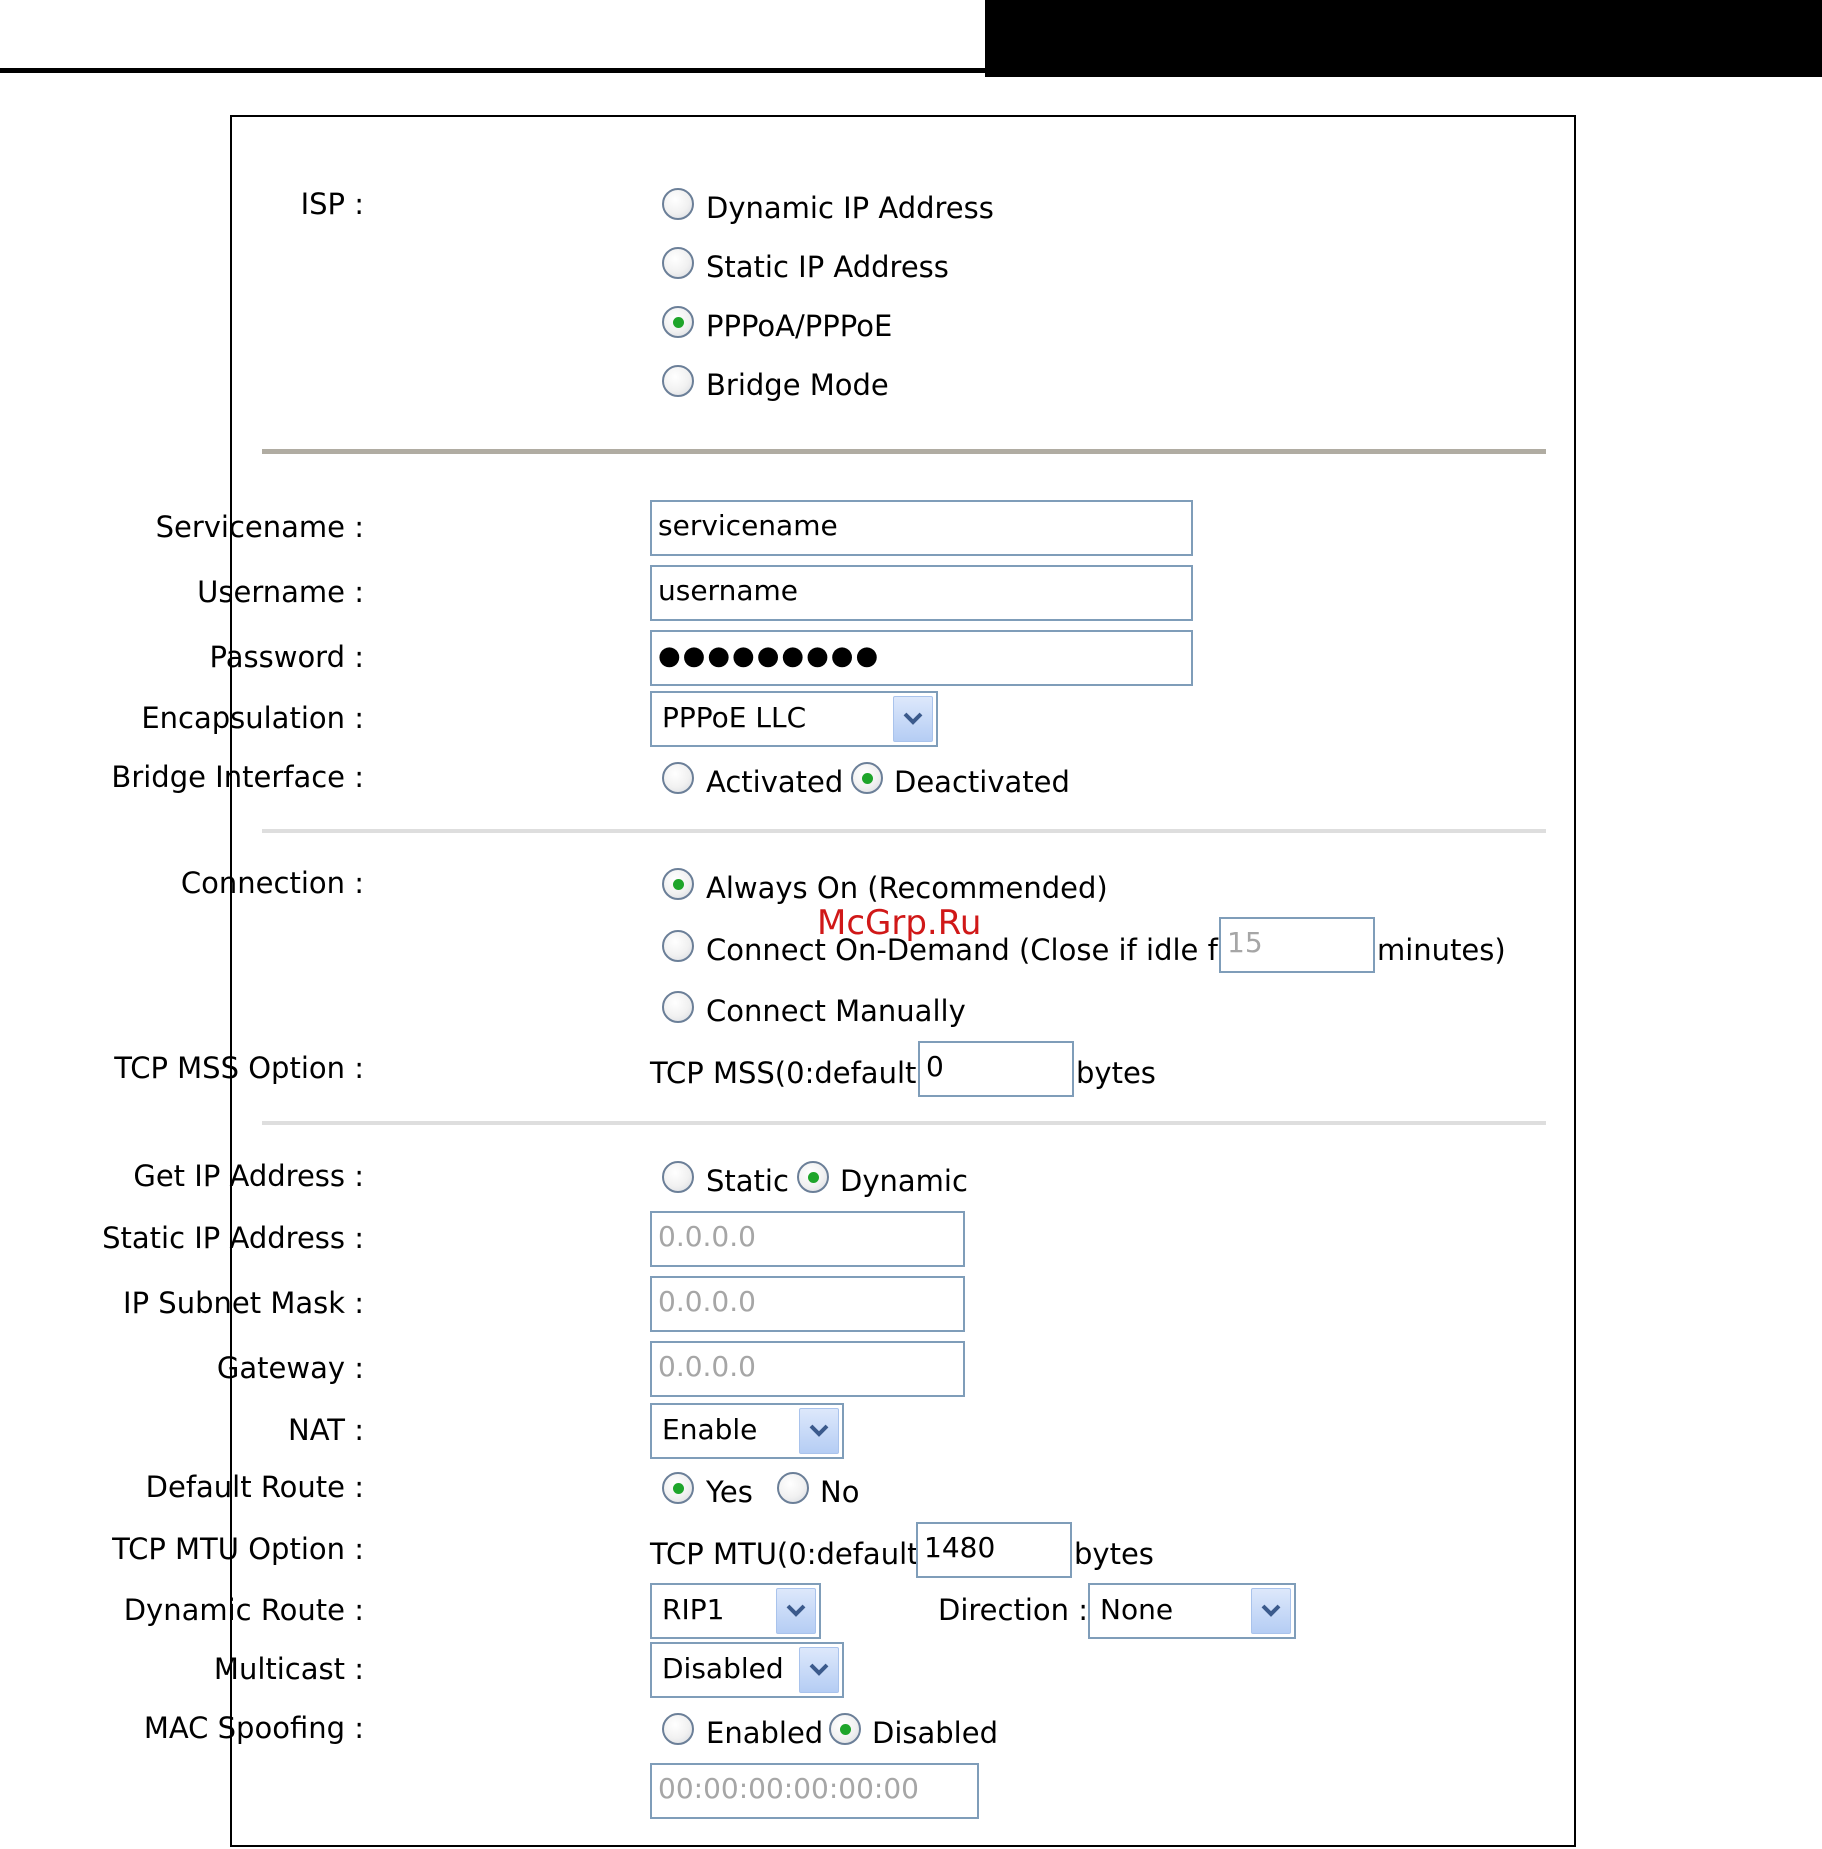 Image resolution: width=1822 pixels, height=1849 pixels. What do you see at coordinates (775, 782) in the screenshot?
I see `bridge-activated-label: Activated` at bounding box center [775, 782].